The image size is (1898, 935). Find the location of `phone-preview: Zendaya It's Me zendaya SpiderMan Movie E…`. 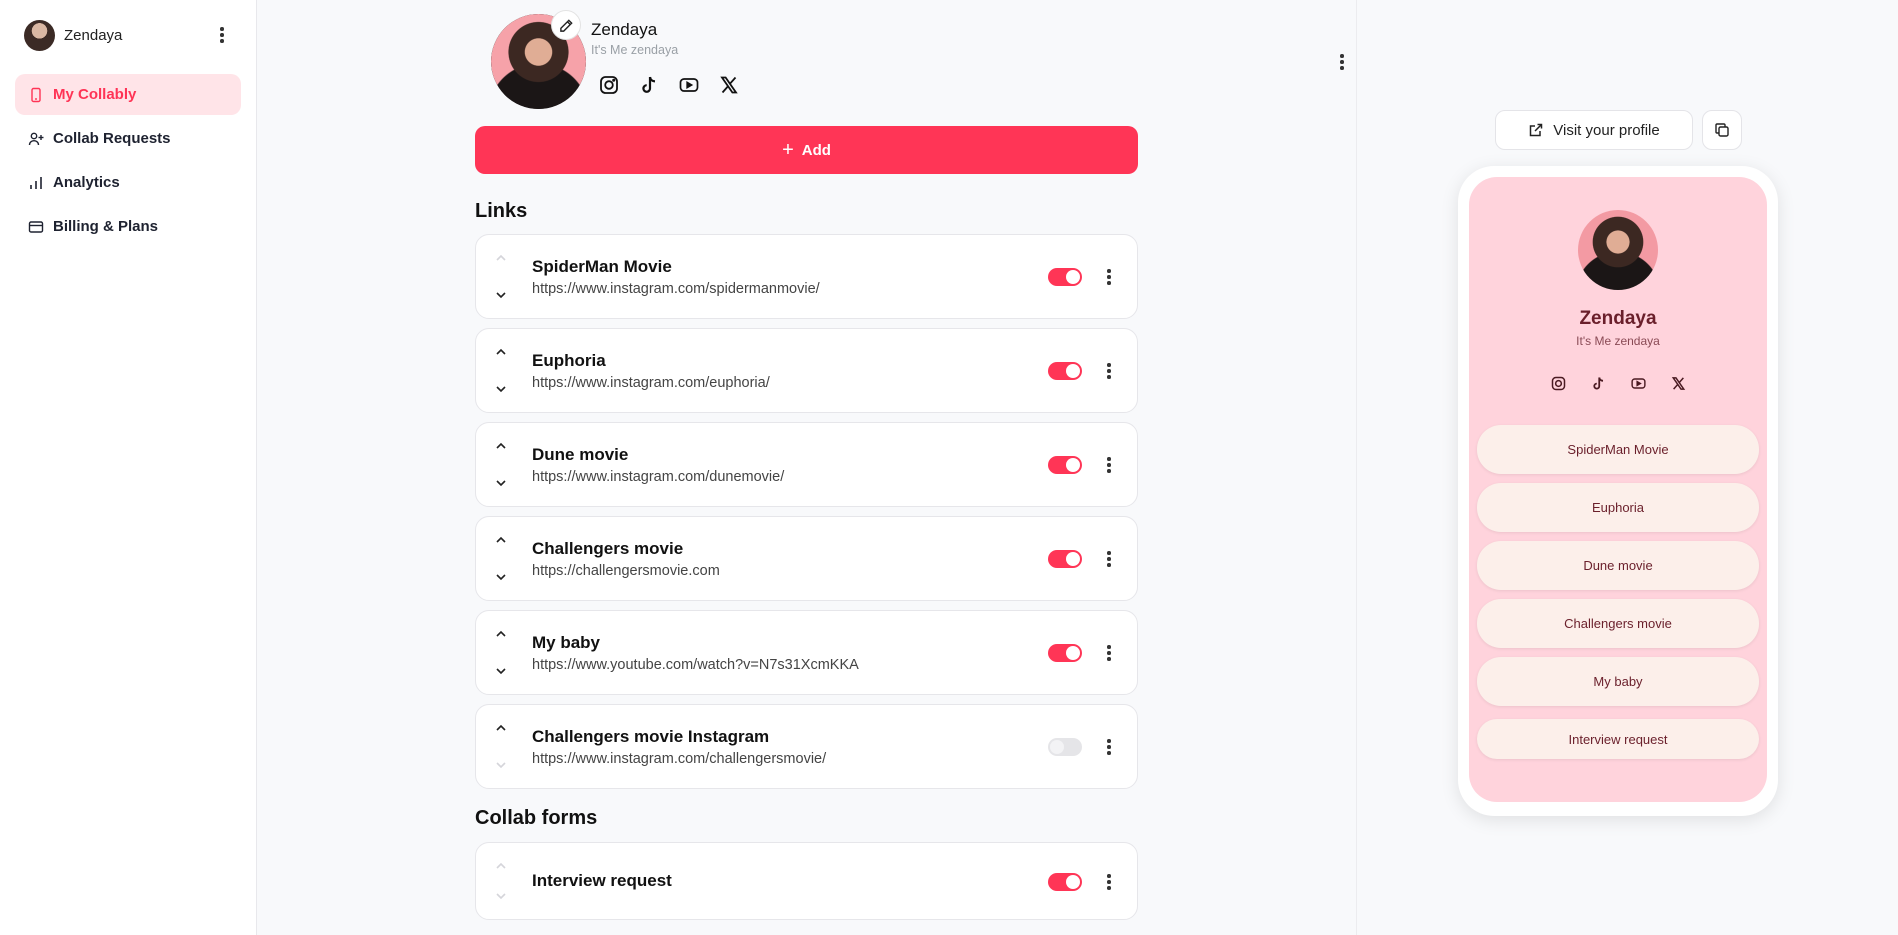

phone-preview: Zendaya It's Me zendaya SpiderMan Movie E… is located at coordinates (1618, 491).